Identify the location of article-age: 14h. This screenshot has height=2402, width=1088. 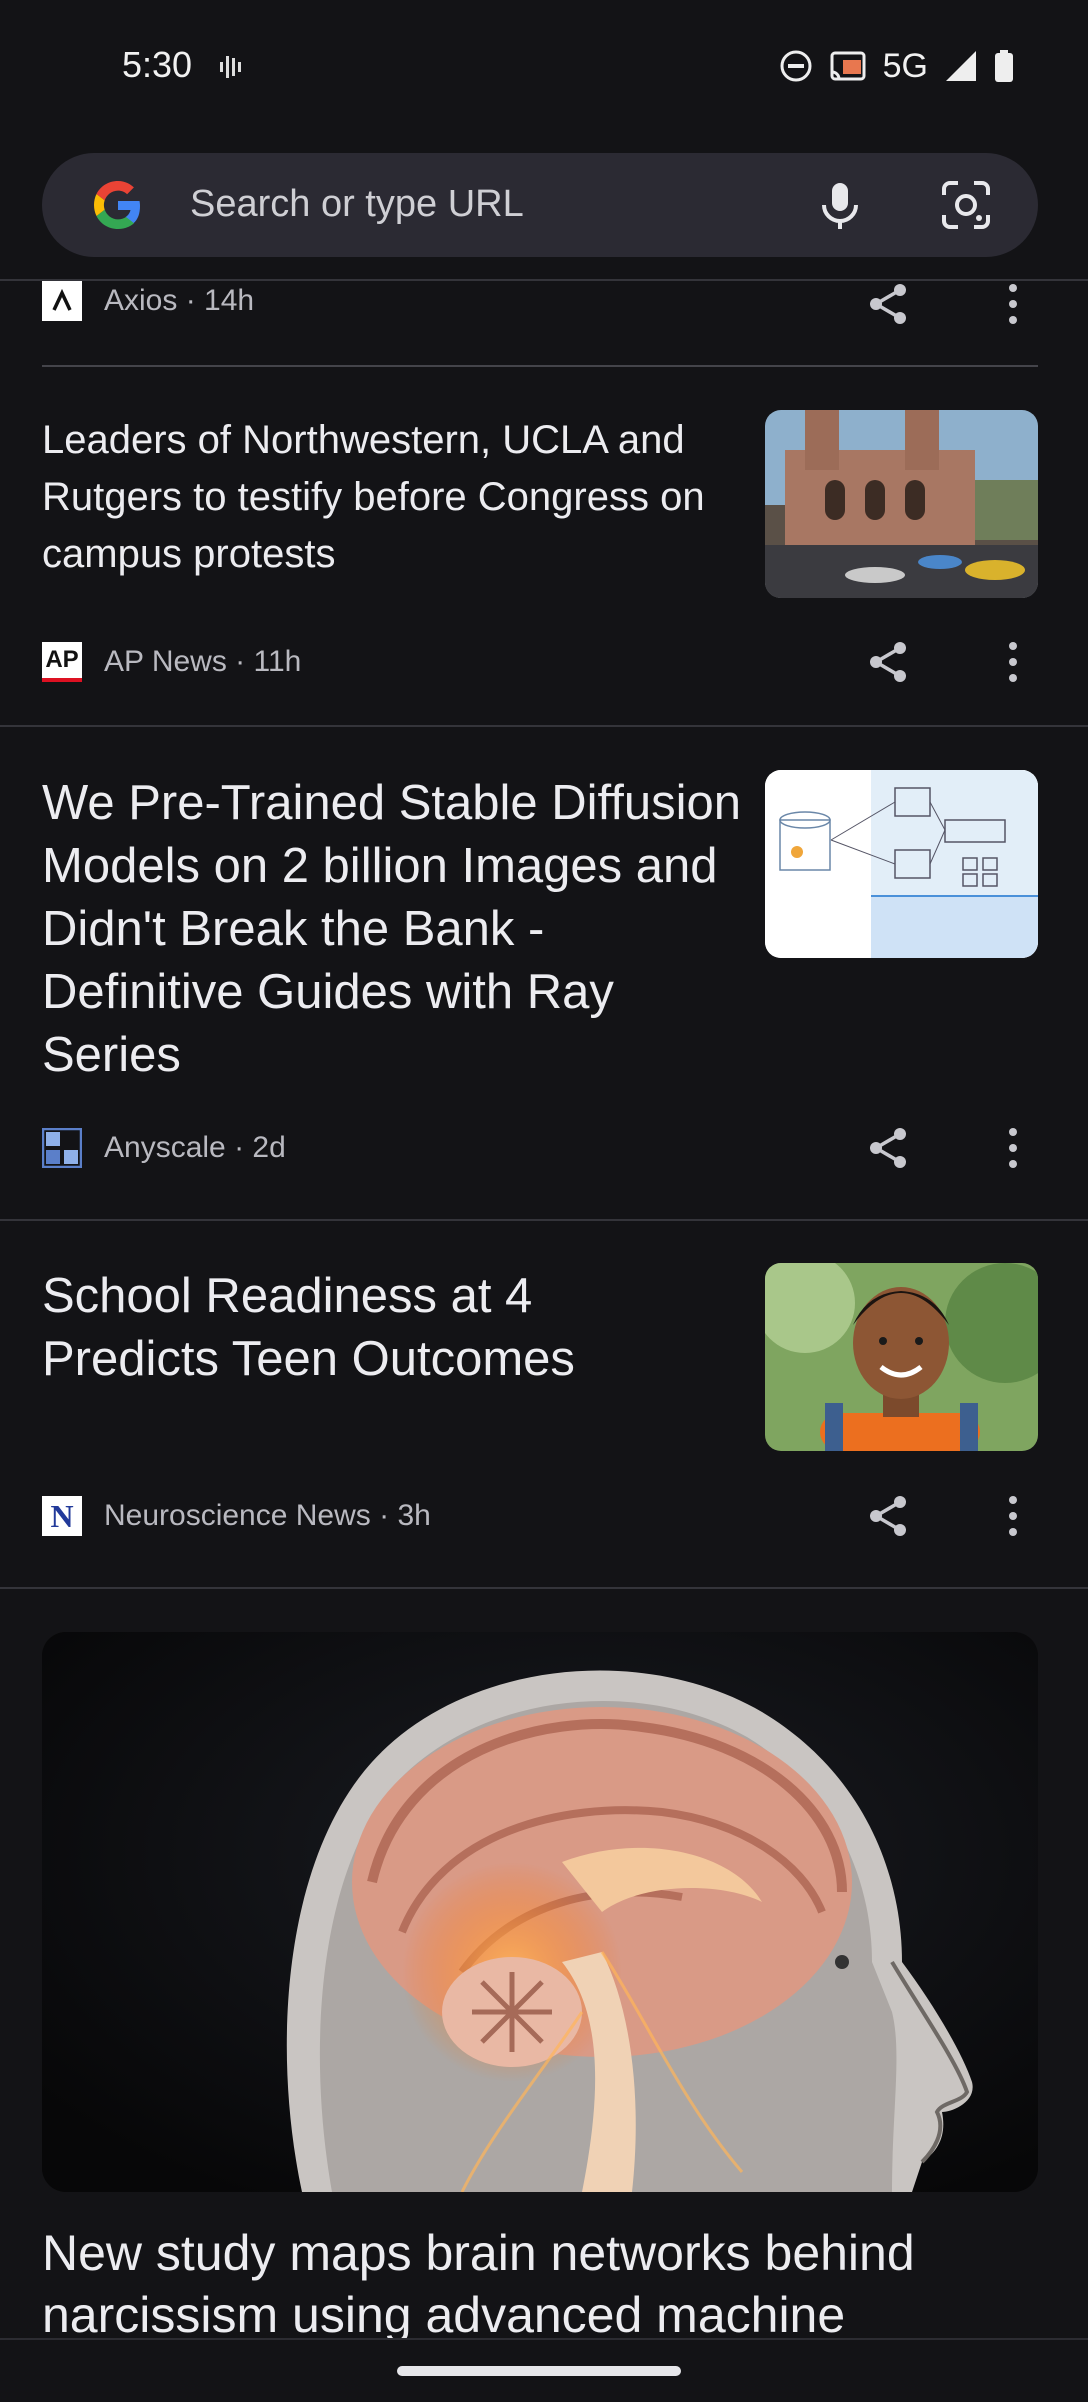
(229, 300).